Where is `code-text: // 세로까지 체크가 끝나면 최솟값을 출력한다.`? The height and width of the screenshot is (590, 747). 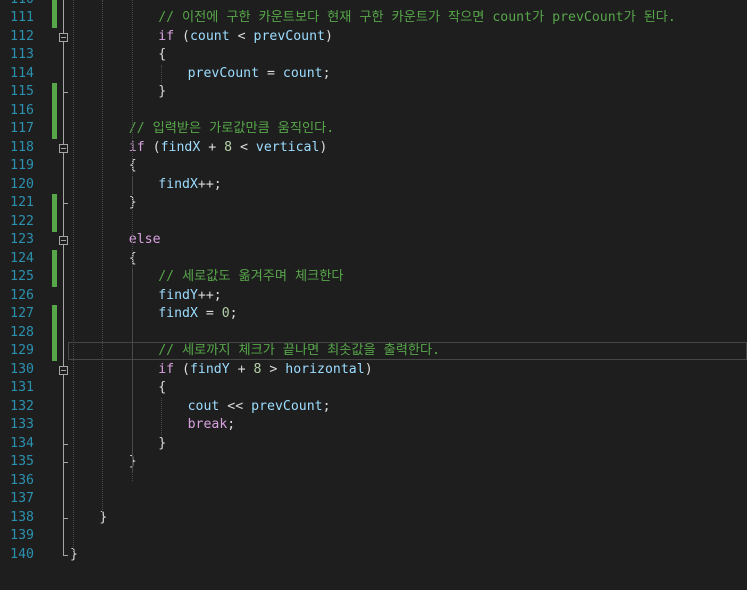
code-text: // 세로까지 체크가 끝나면 최솟값을 출력한다. is located at coordinates (299, 351).